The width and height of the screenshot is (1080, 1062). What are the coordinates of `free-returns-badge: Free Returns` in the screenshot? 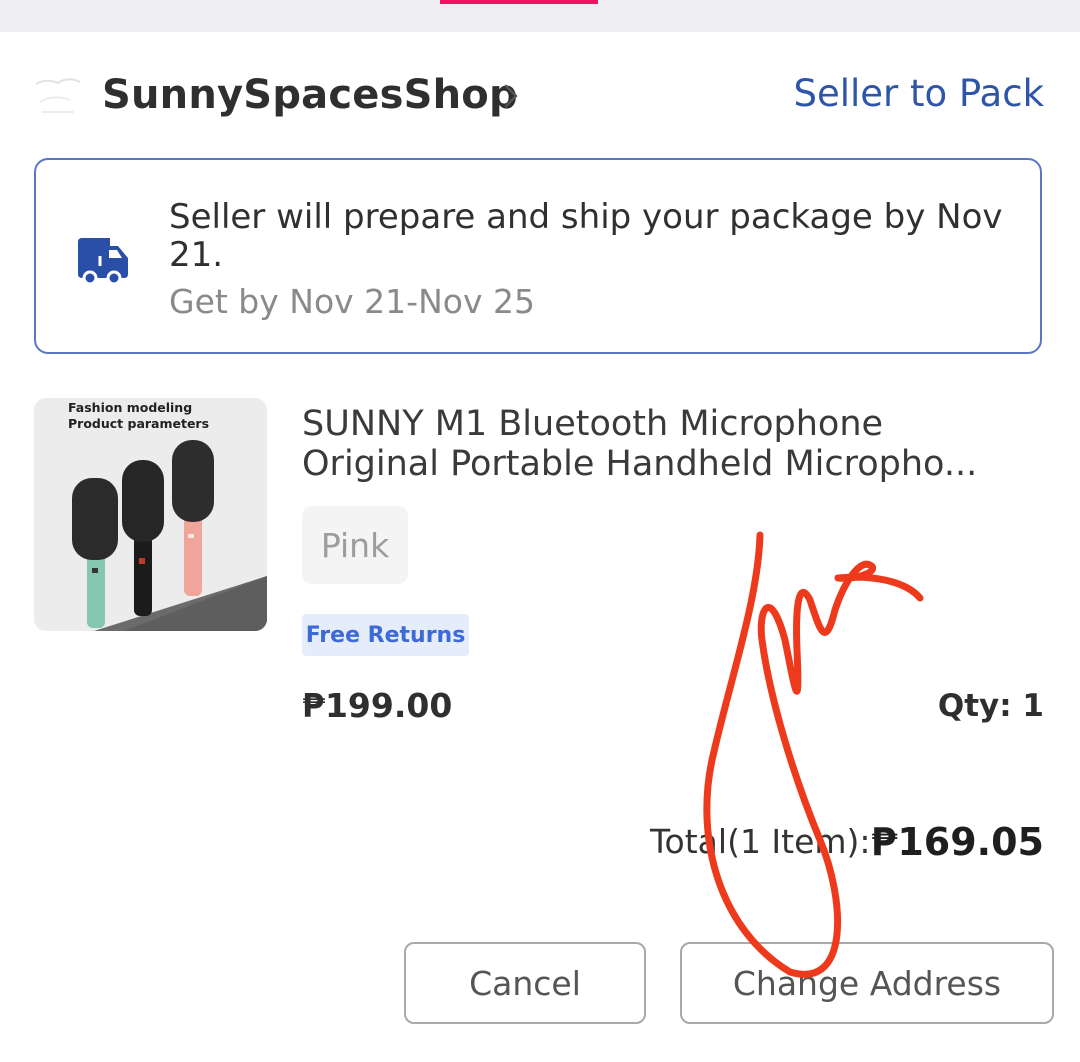 It's located at (385, 635).